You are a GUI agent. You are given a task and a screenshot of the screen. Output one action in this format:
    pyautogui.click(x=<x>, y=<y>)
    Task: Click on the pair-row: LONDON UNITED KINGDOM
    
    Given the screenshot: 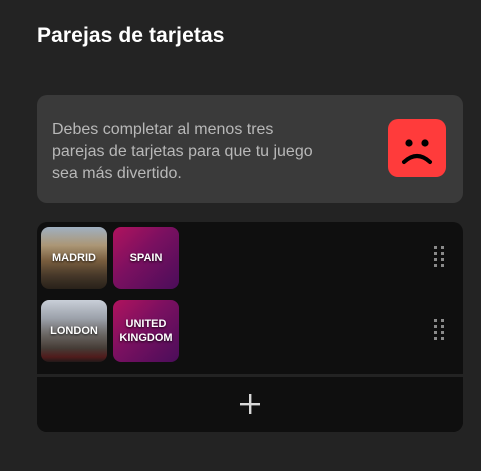 What is the action you would take?
    pyautogui.click(x=250, y=329)
    